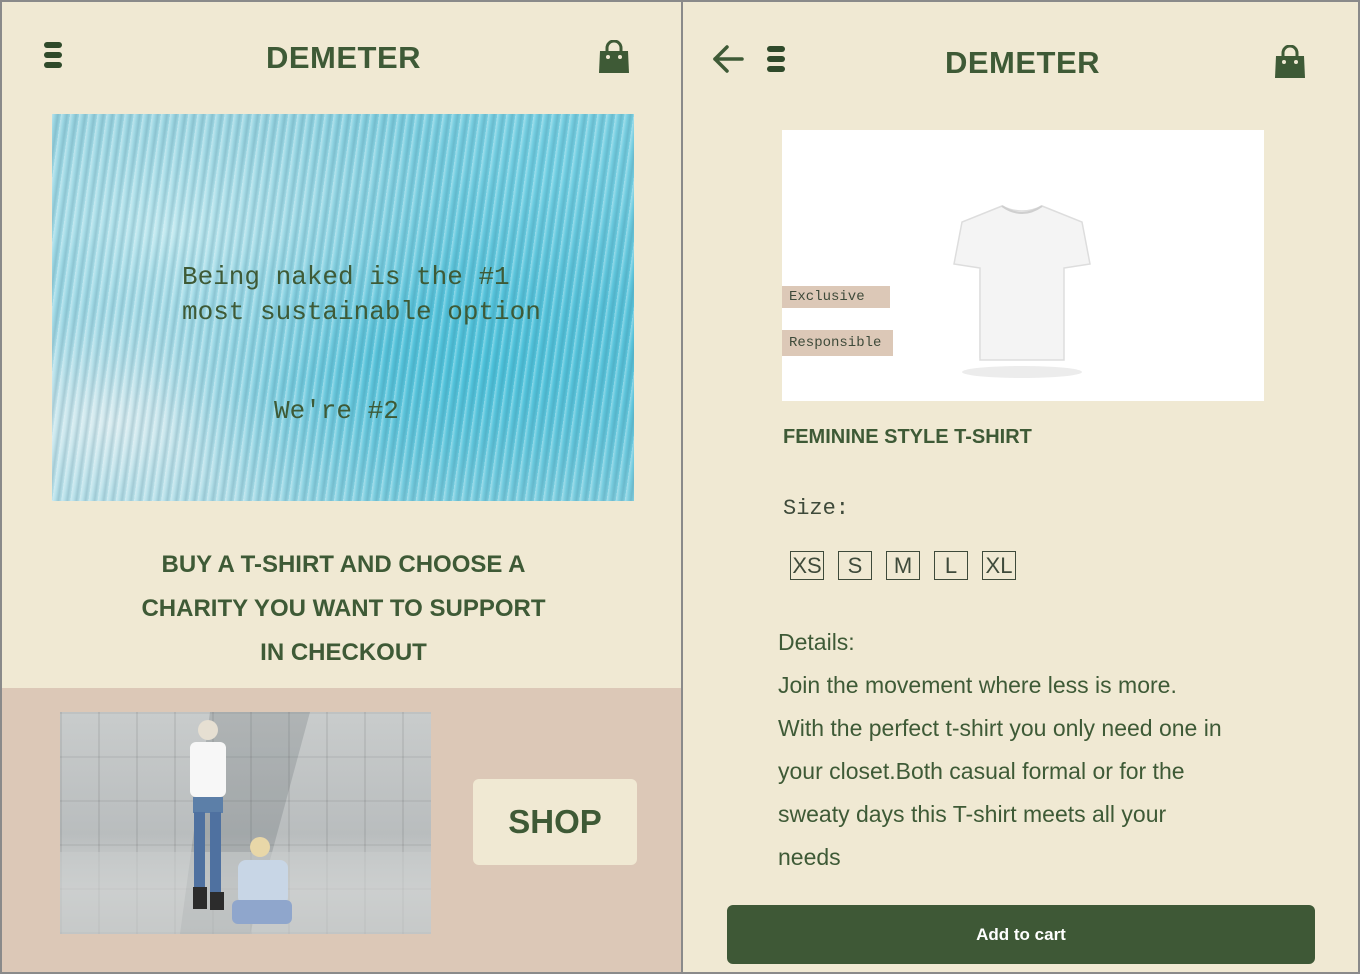  I want to click on size-option-l: L, so click(951, 565).